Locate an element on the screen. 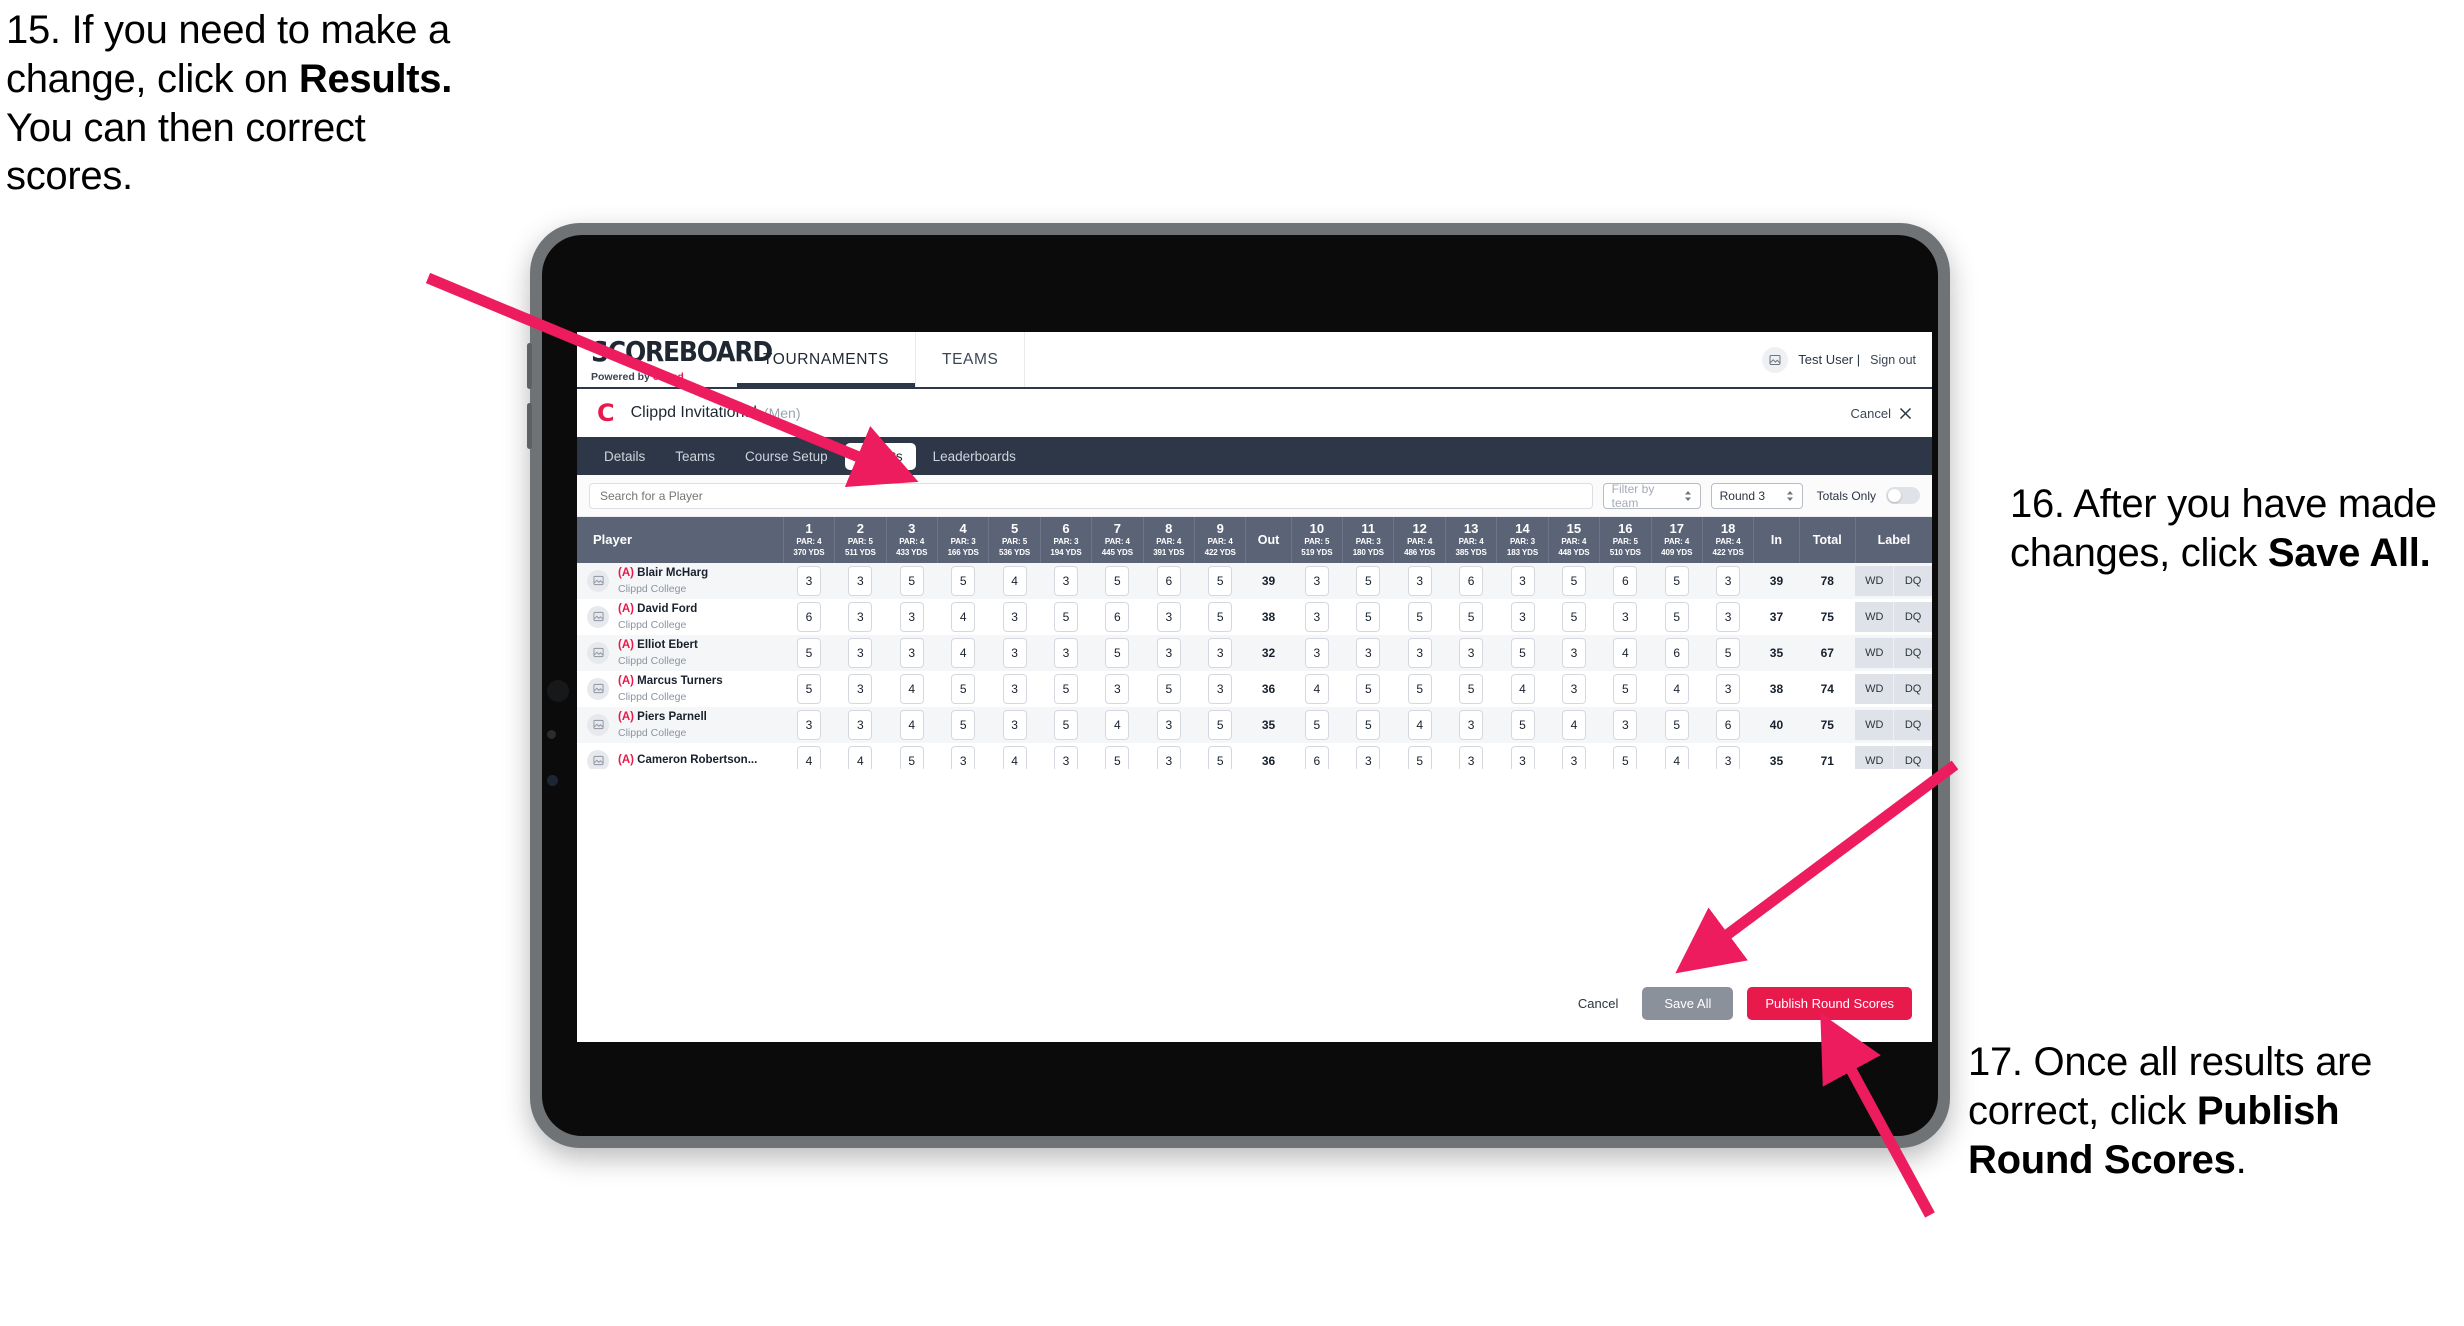  publish-round-scores-button: Publish Round Scores is located at coordinates (1829, 1003).